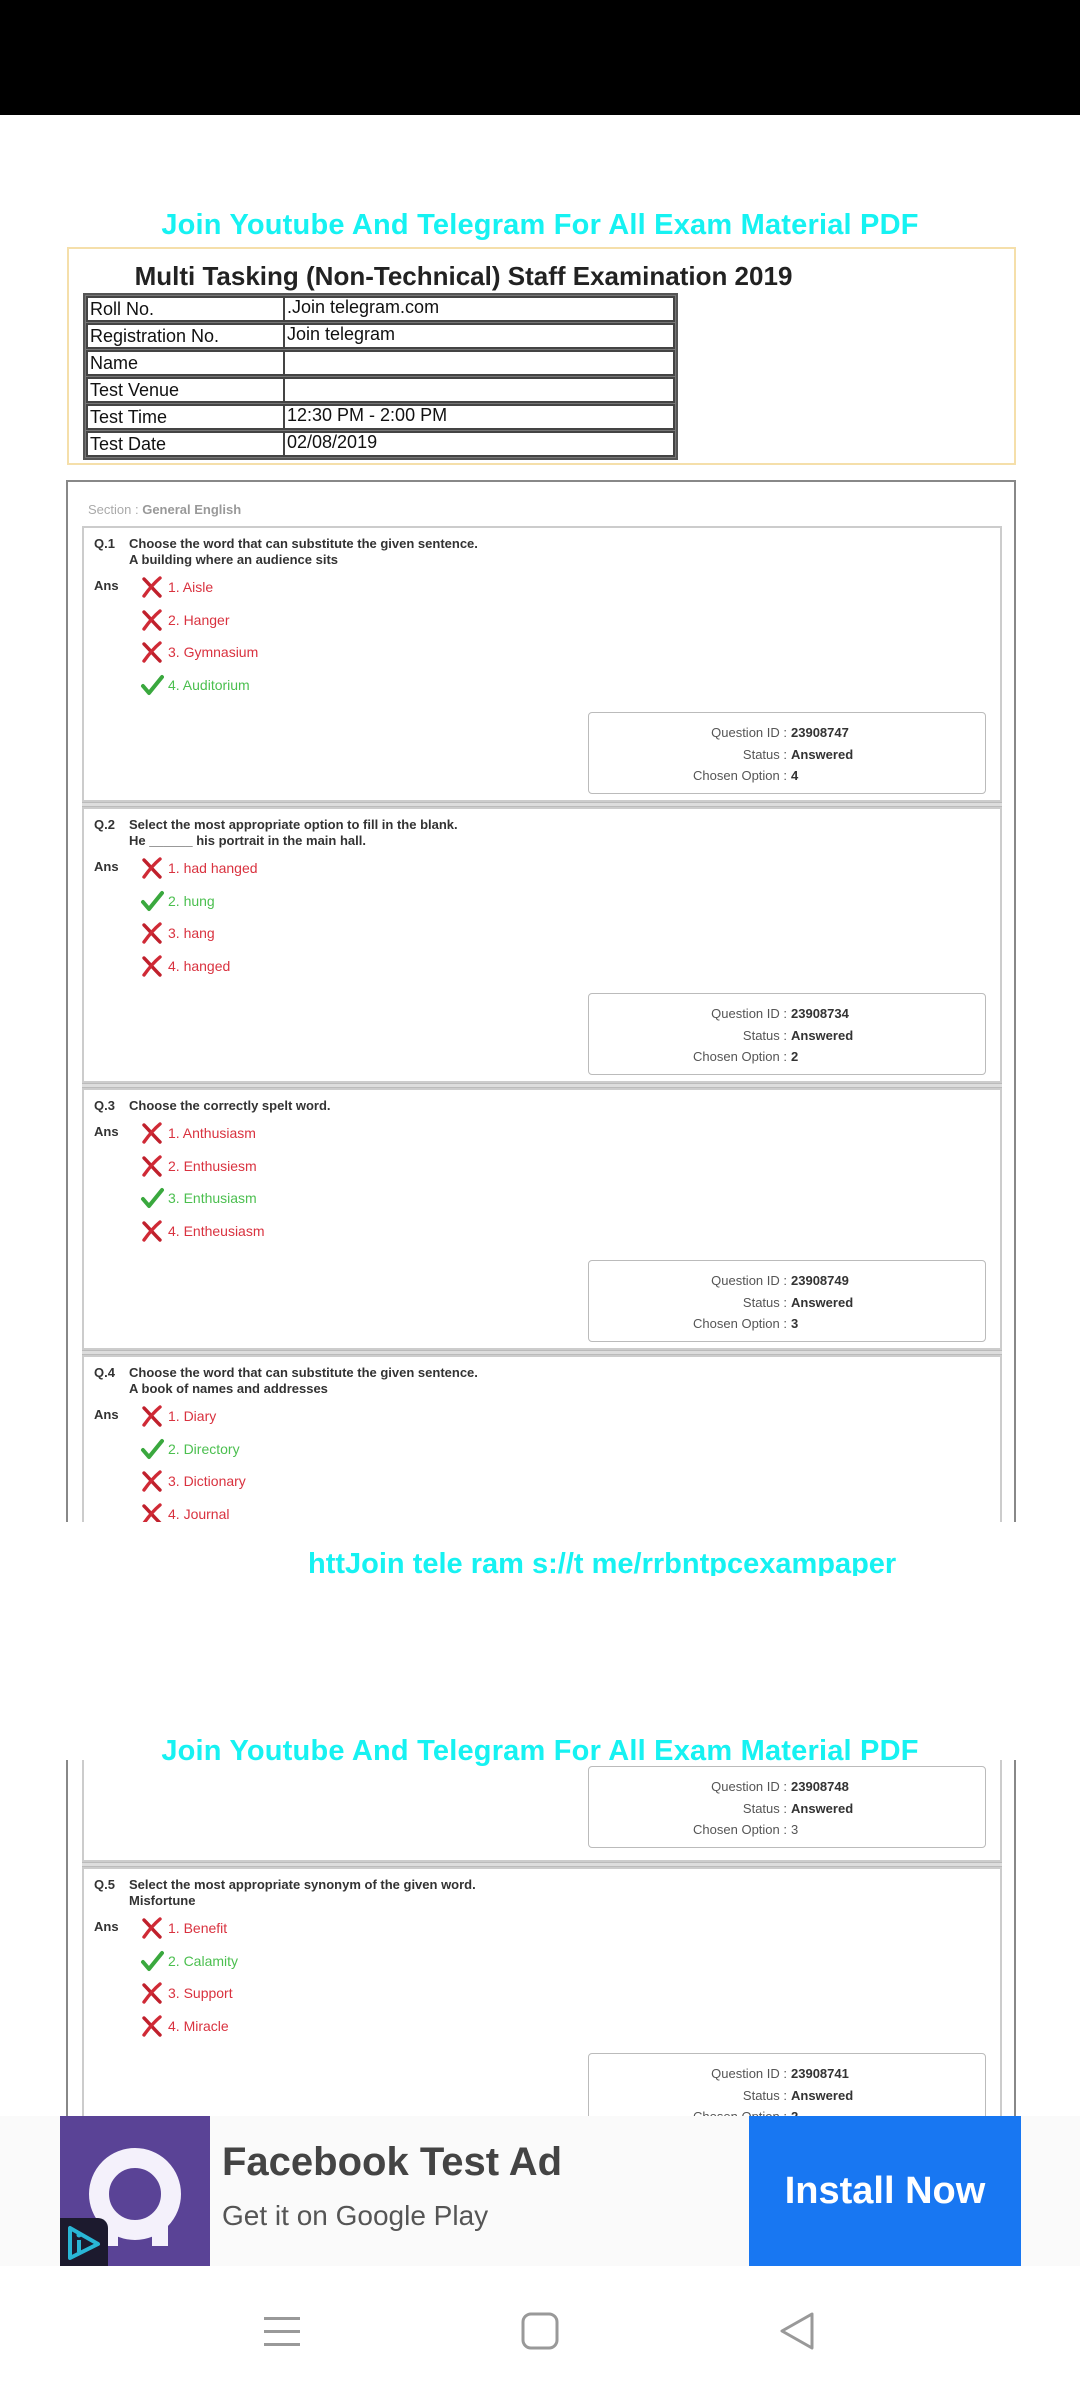  Describe the element at coordinates (207, 1481) in the screenshot. I see `option-text: 3. Dictionary` at that location.